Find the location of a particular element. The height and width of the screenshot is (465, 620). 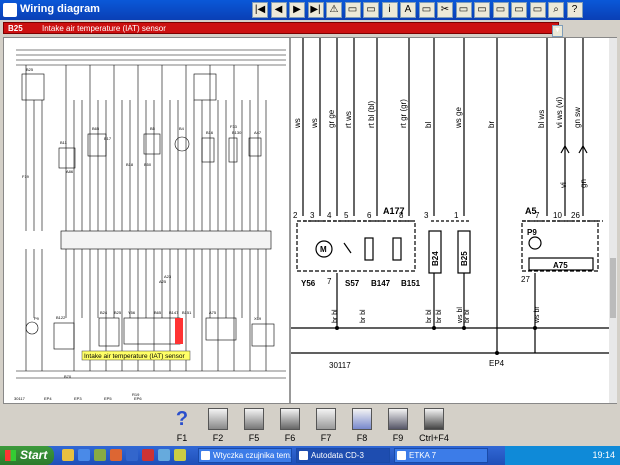

help-button: ? is located at coordinates (574, 10).